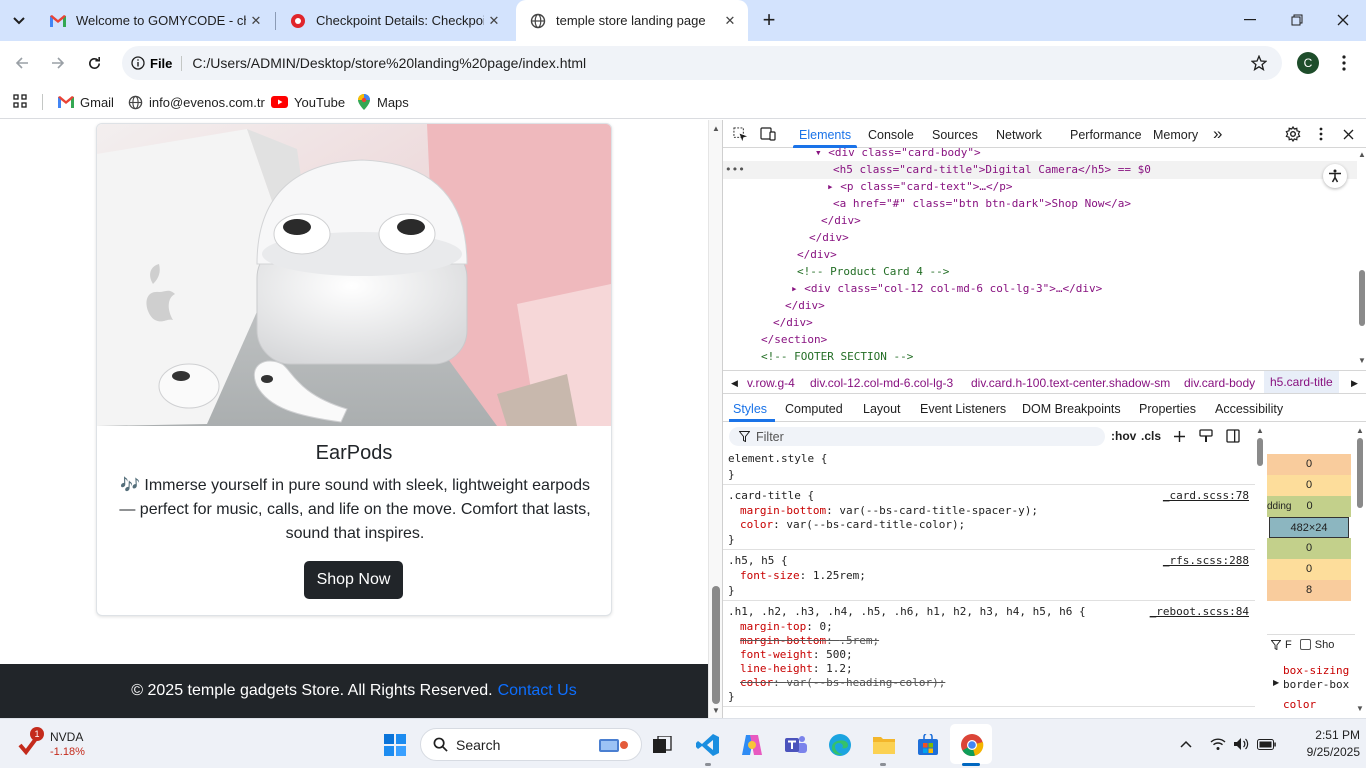 The height and width of the screenshot is (768, 1366). What do you see at coordinates (353, 580) in the screenshot?
I see `shop-now-button: Shop Now` at bounding box center [353, 580].